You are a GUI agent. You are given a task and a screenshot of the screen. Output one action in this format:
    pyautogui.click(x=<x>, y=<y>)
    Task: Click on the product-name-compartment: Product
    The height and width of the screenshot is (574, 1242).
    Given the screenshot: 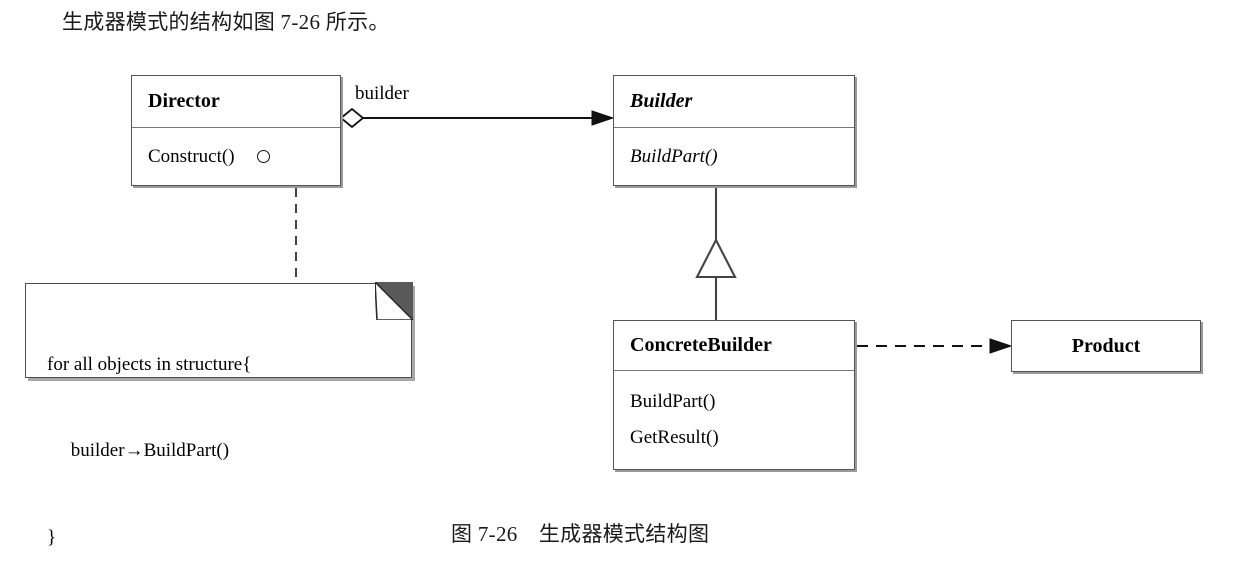 What is the action you would take?
    pyautogui.click(x=1106, y=346)
    